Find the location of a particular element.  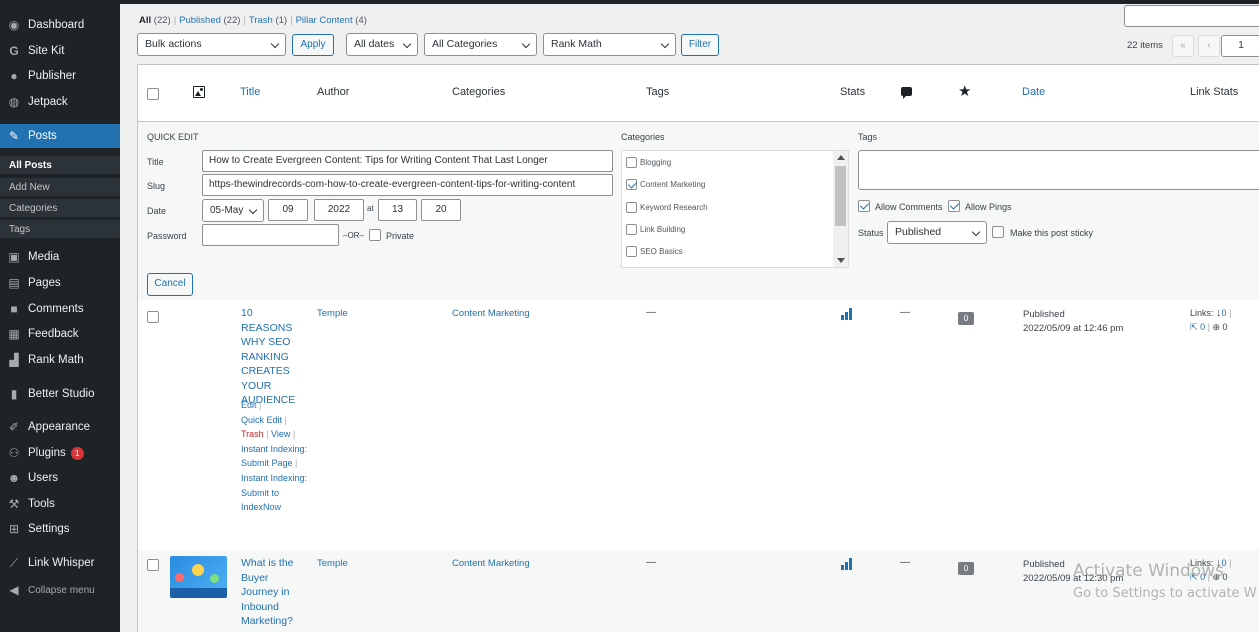

month-select: 05-May is located at coordinates (233, 210).